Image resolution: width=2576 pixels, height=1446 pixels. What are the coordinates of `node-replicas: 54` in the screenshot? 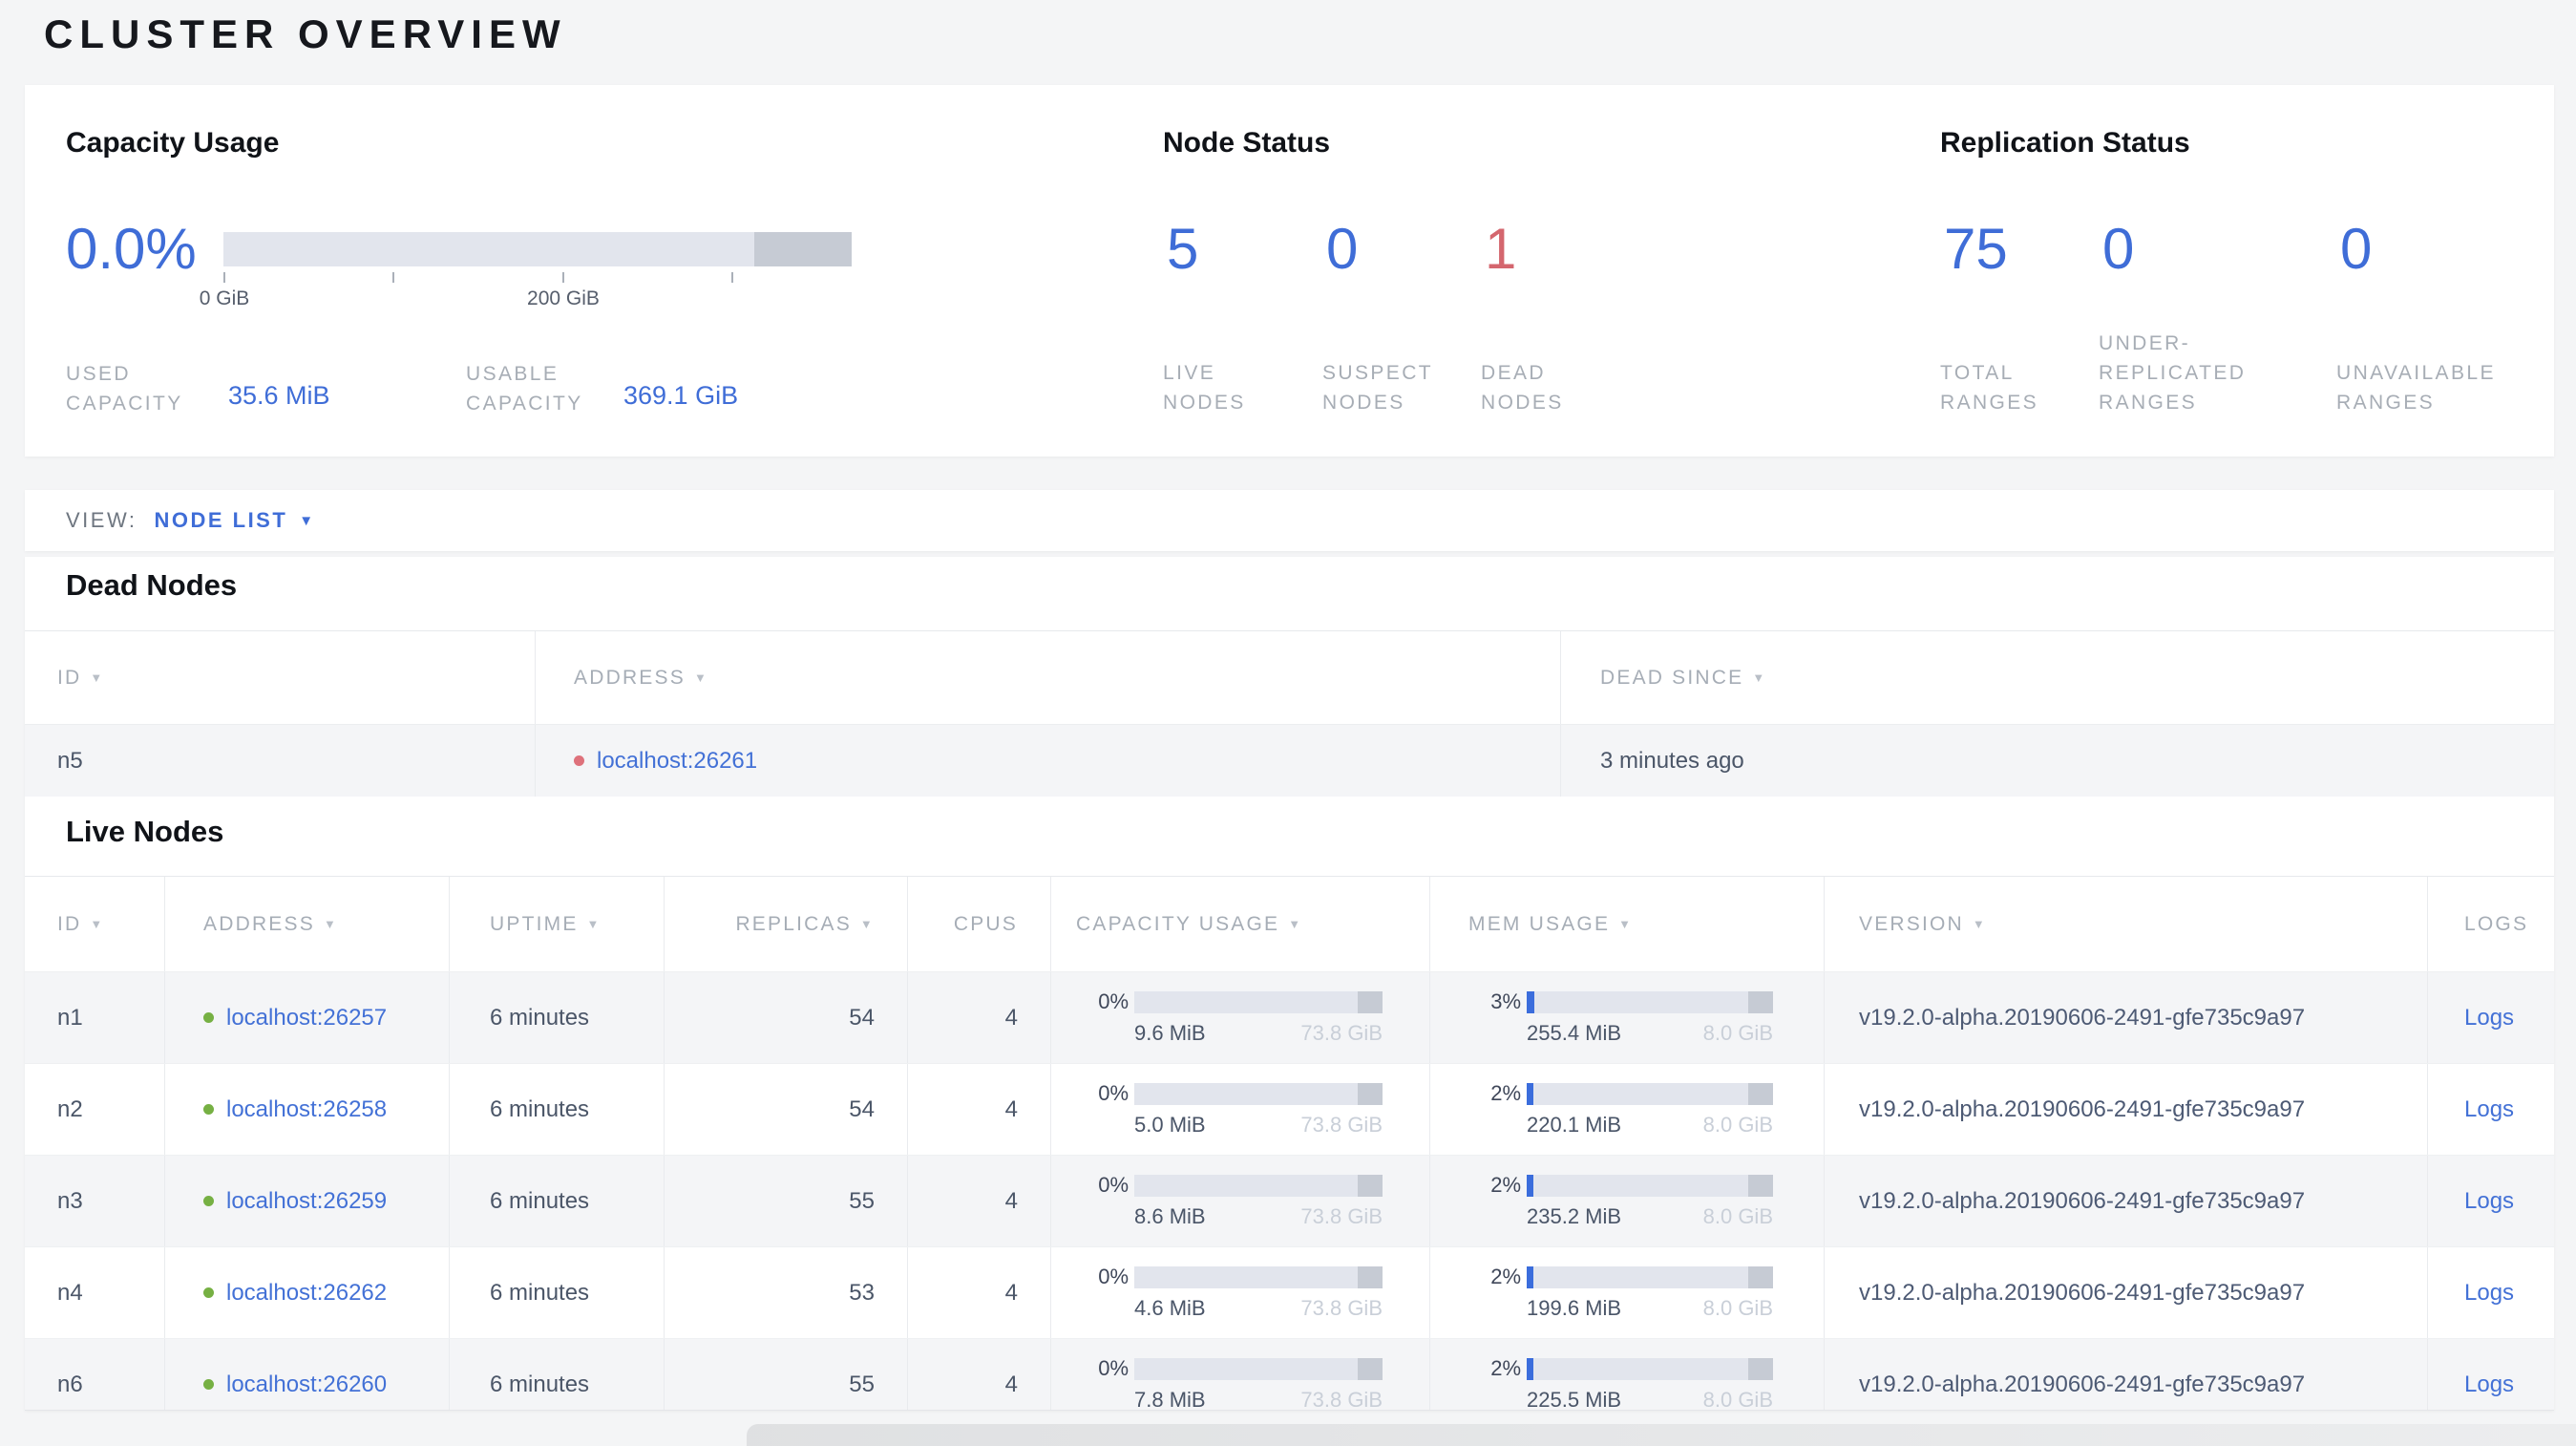 It's located at (785, 1109).